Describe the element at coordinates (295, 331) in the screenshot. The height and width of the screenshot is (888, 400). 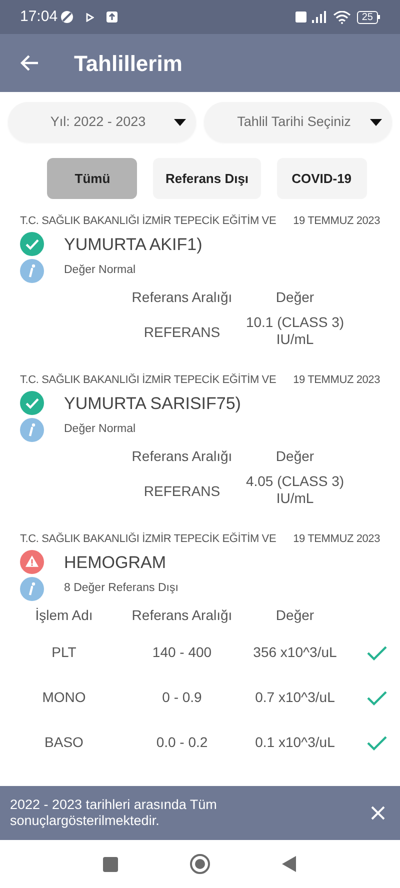
I see `table-cell-text: 10.1 (CLASS 3) IU/mL` at that location.